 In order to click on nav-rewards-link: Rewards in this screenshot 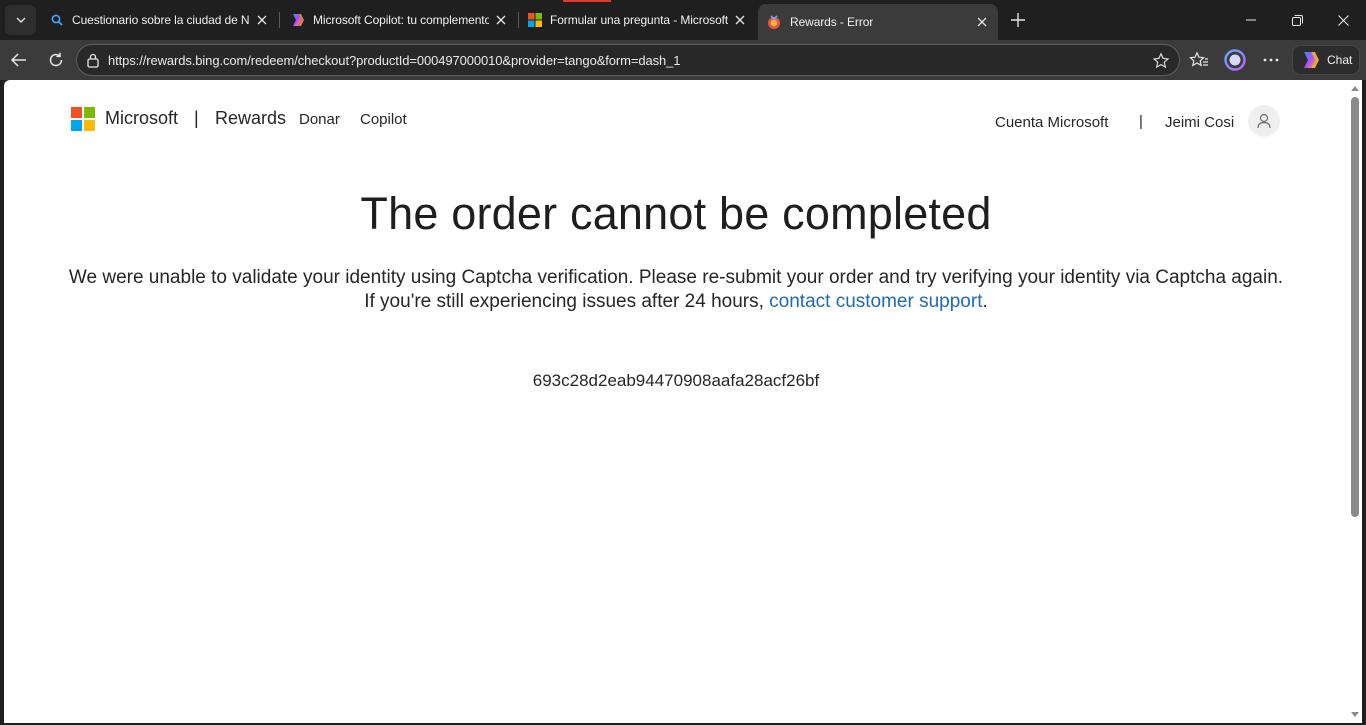, I will do `click(250, 118)`.